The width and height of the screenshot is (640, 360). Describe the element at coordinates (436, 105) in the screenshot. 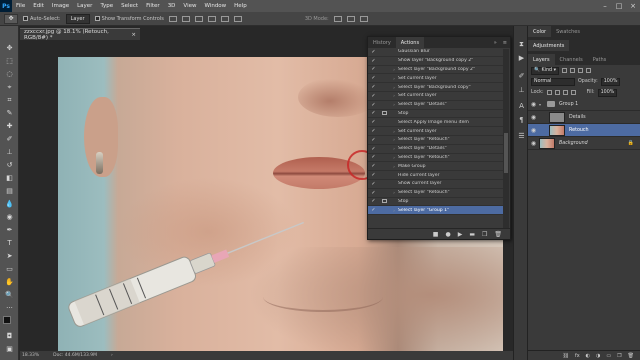

I see `action-step-row: ✓ › Select layer "Details"` at that location.